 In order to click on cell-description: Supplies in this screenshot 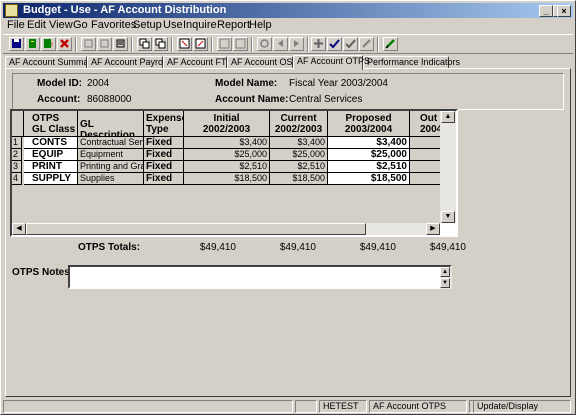, I will do `click(111, 179)`.